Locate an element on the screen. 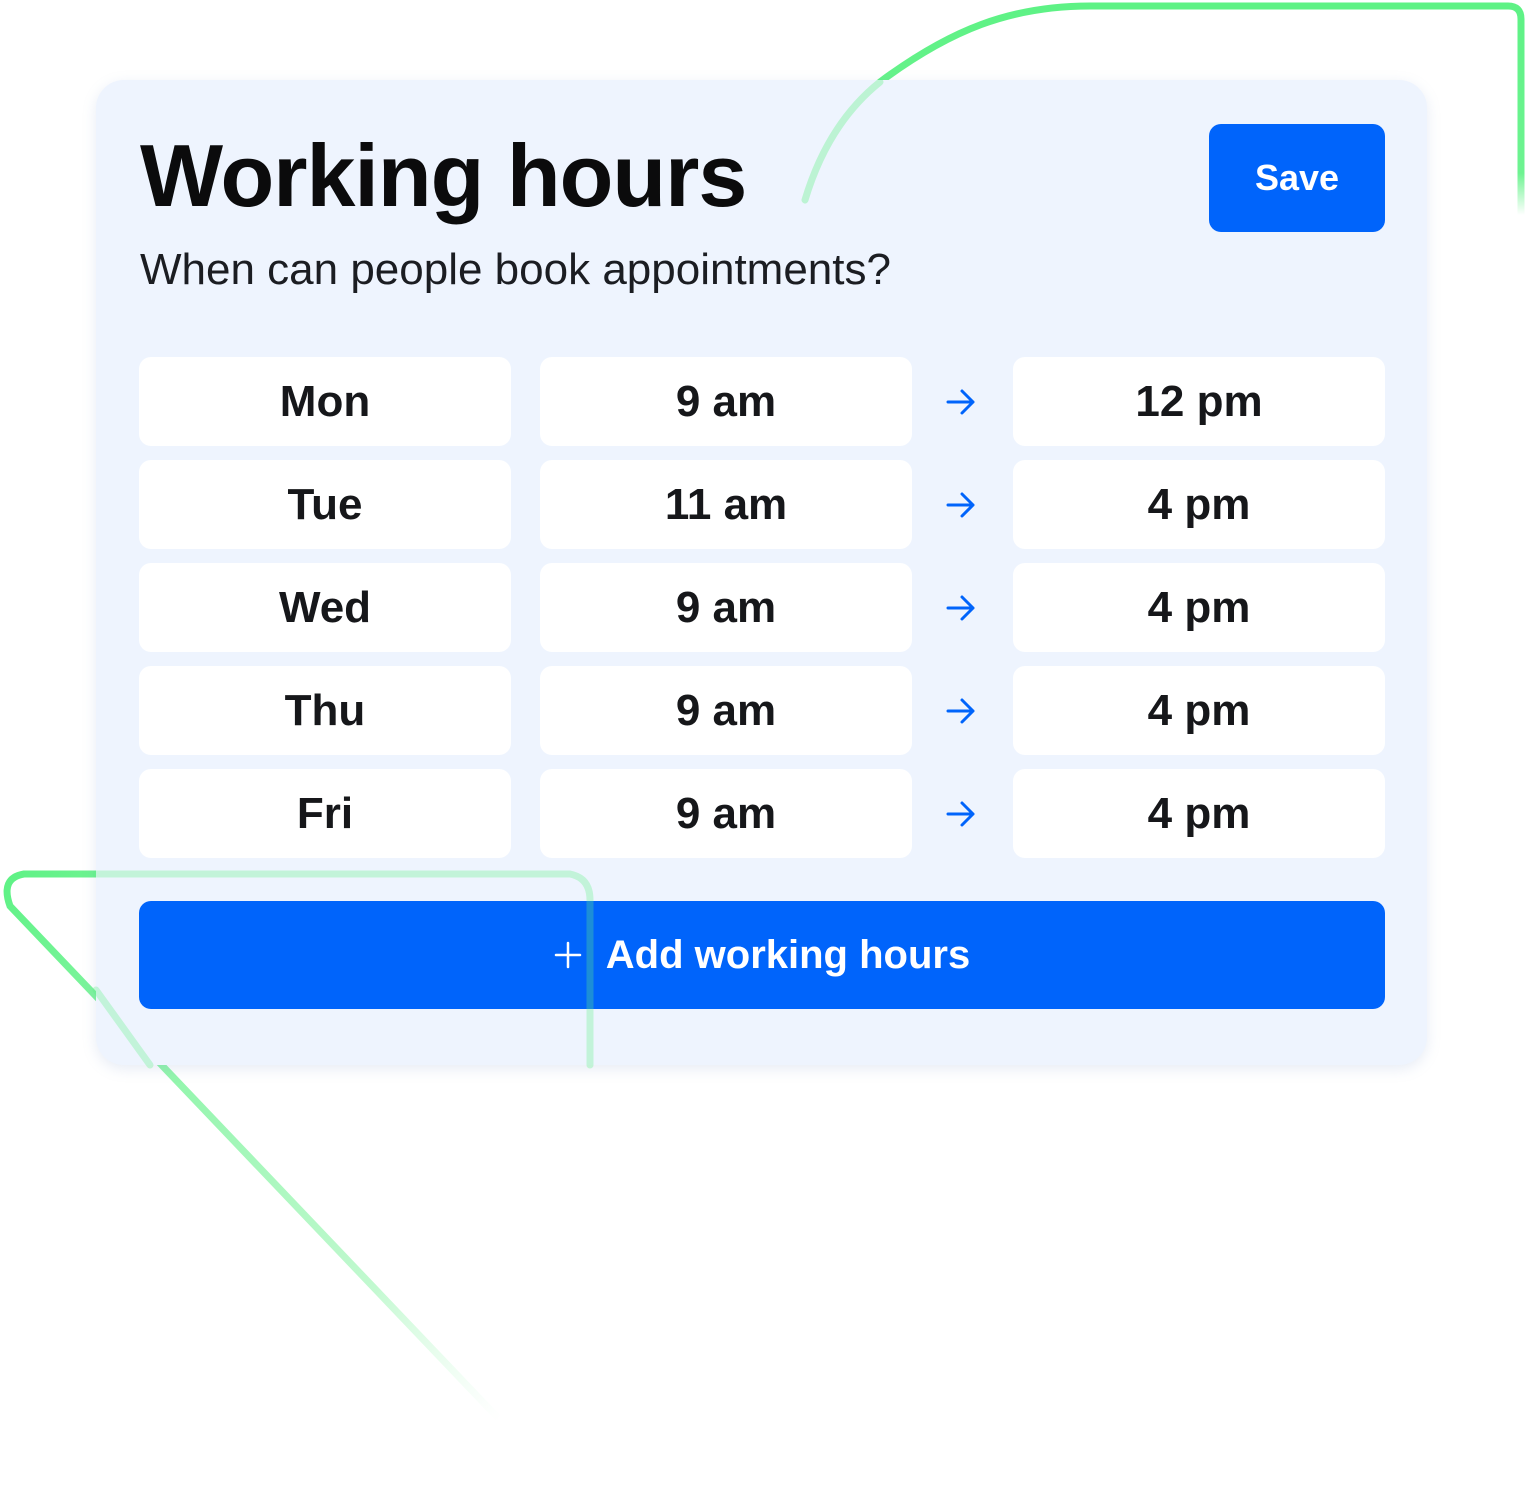 This screenshot has width=1527, height=1500. add-working-hours-label: Add working hours is located at coordinates (788, 954).